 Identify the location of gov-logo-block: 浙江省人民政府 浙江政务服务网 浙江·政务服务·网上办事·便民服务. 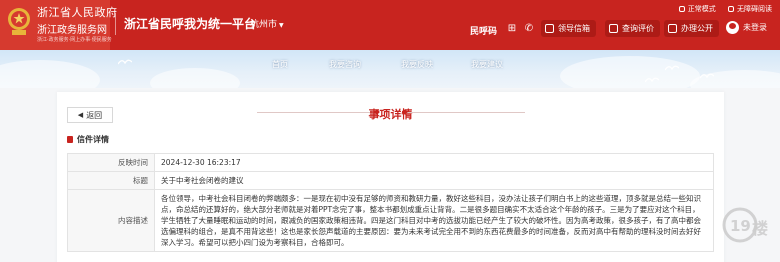
(58, 25).